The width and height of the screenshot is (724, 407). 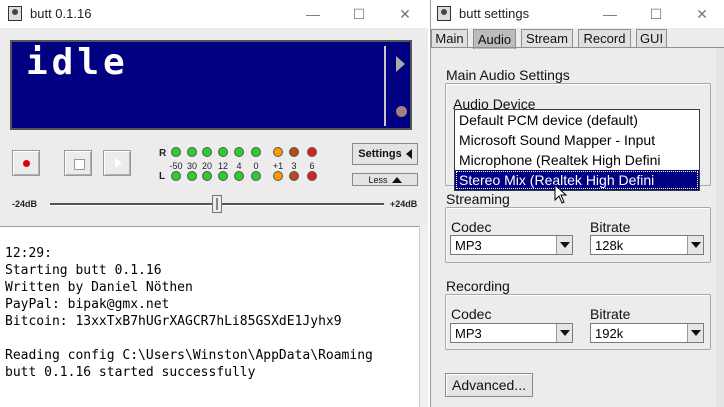 What do you see at coordinates (83, 270) in the screenshot?
I see `log-line: Starting butt 0.1.16` at bounding box center [83, 270].